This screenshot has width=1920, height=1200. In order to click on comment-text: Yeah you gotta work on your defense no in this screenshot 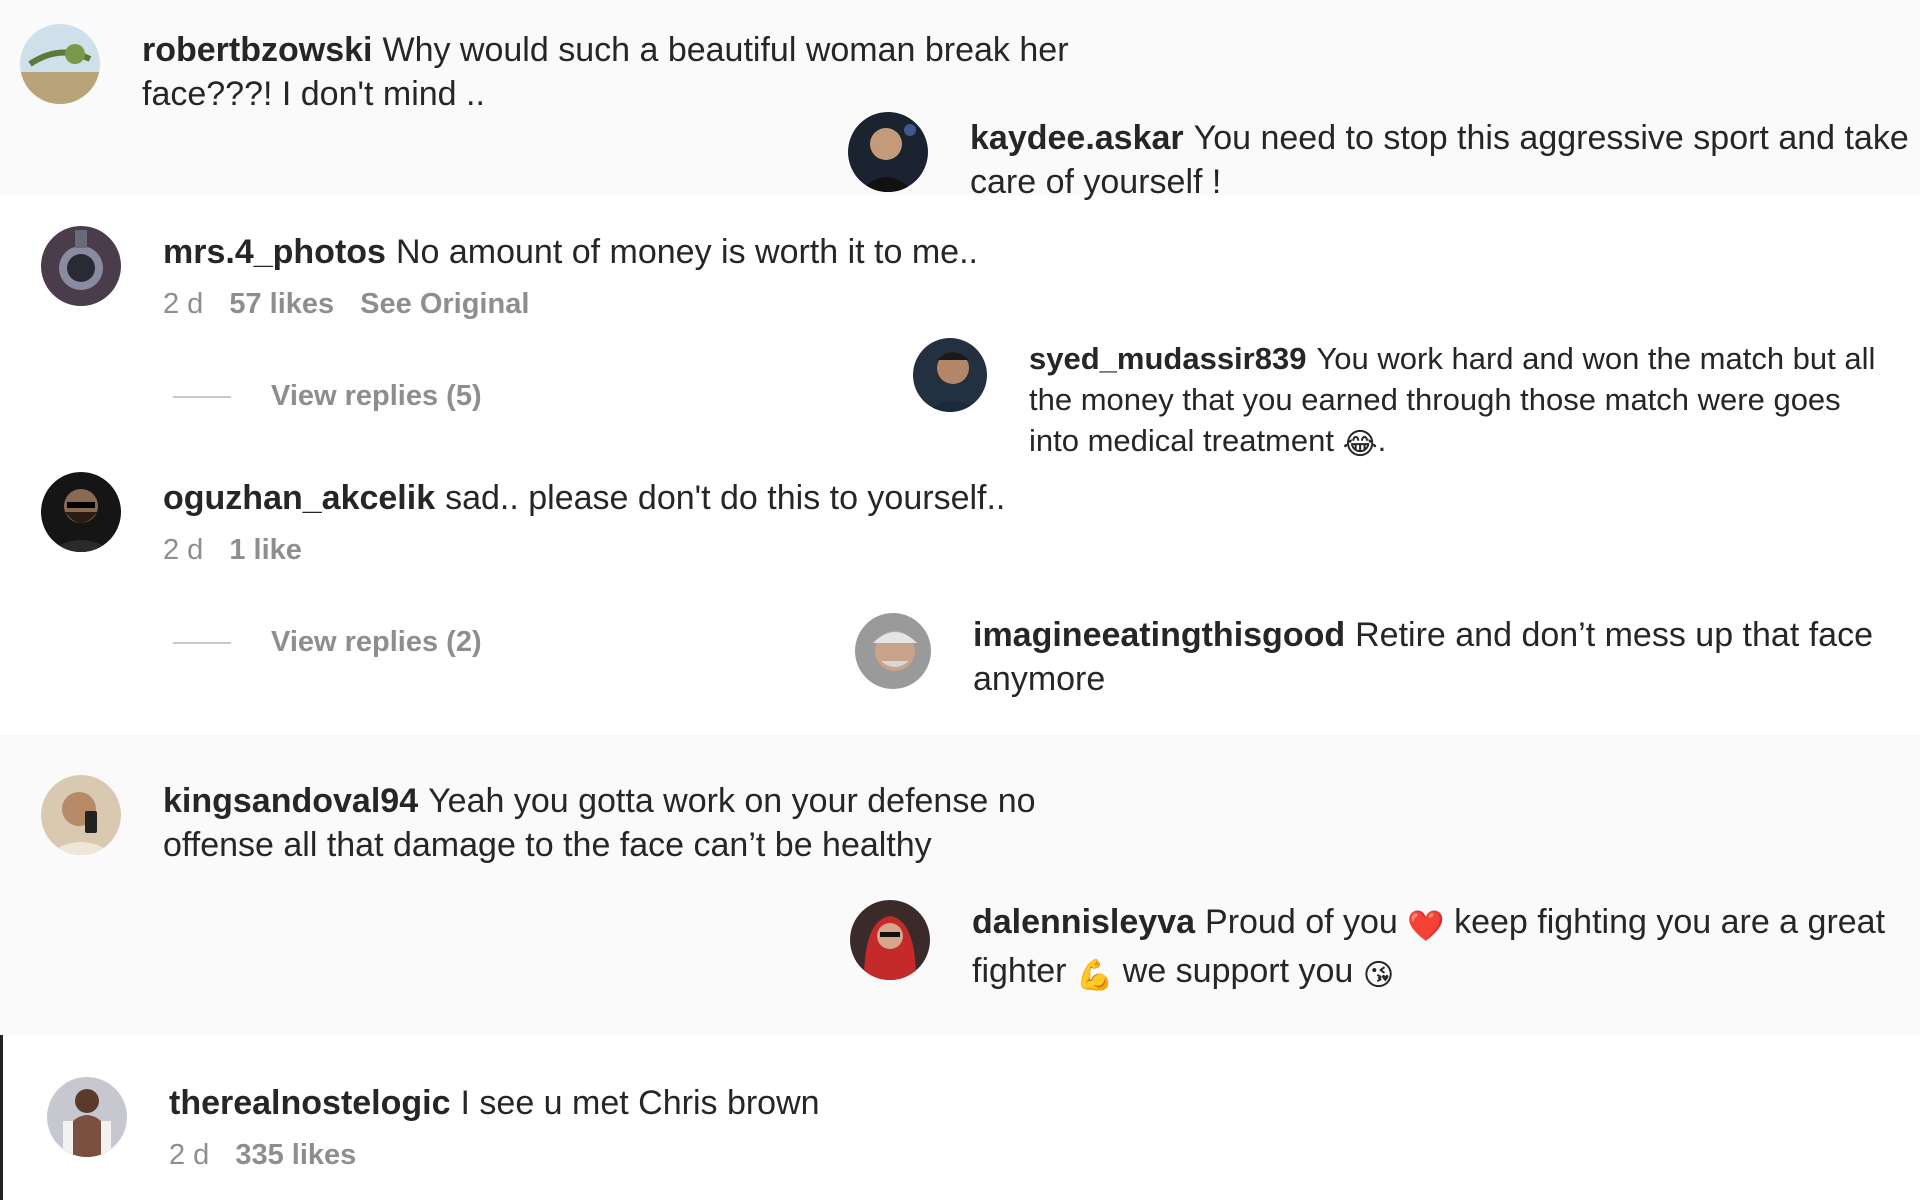, I will do `click(732, 801)`.